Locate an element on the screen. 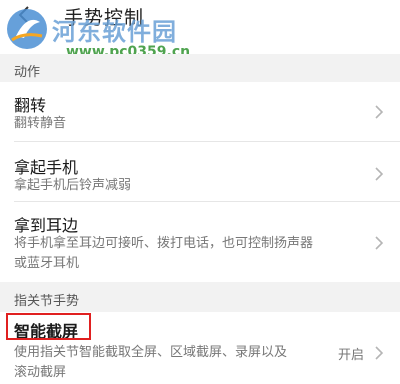 The width and height of the screenshot is (400, 384). row-title: 拿到耳边 is located at coordinates (46, 225).